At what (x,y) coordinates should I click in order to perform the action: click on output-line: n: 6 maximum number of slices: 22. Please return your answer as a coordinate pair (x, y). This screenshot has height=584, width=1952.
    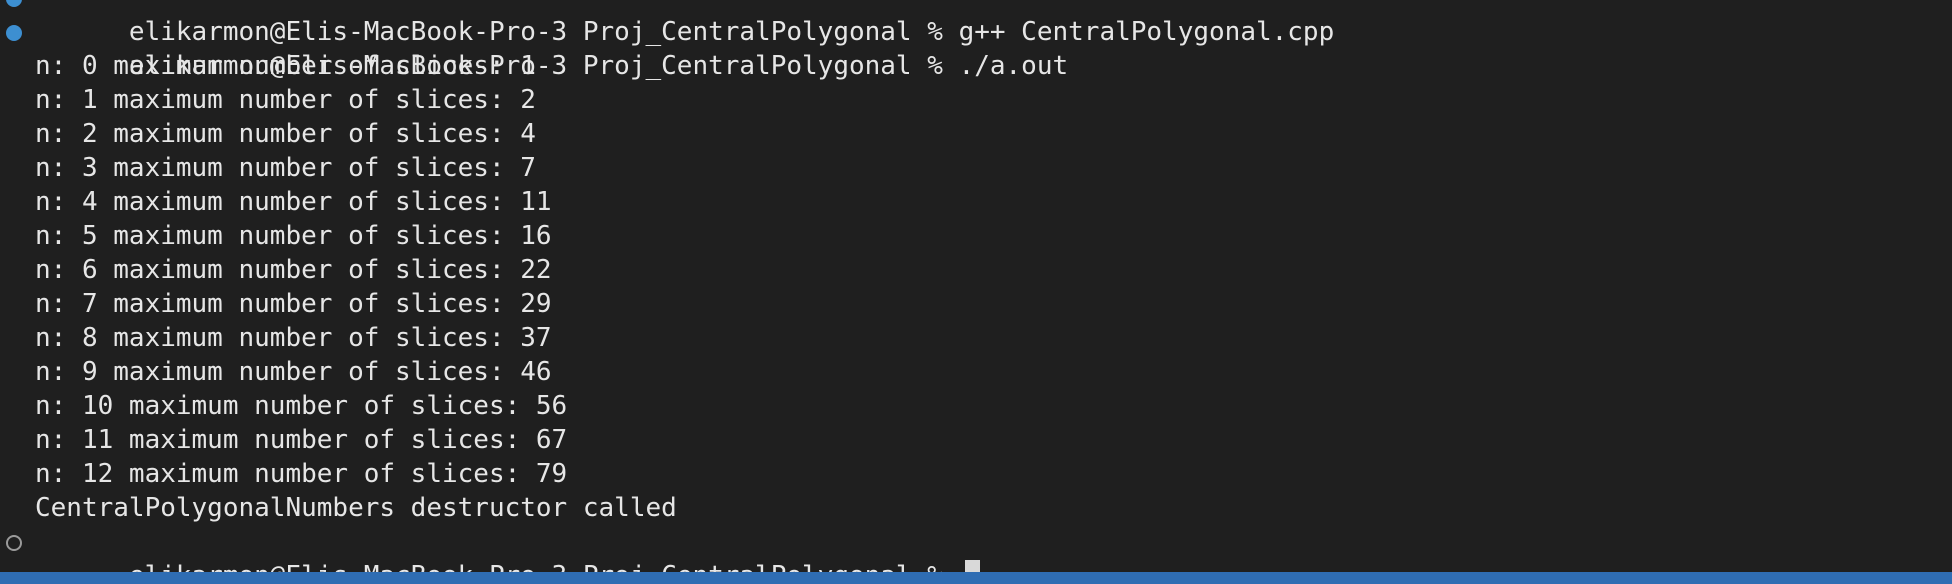
    Looking at the image, I should click on (293, 270).